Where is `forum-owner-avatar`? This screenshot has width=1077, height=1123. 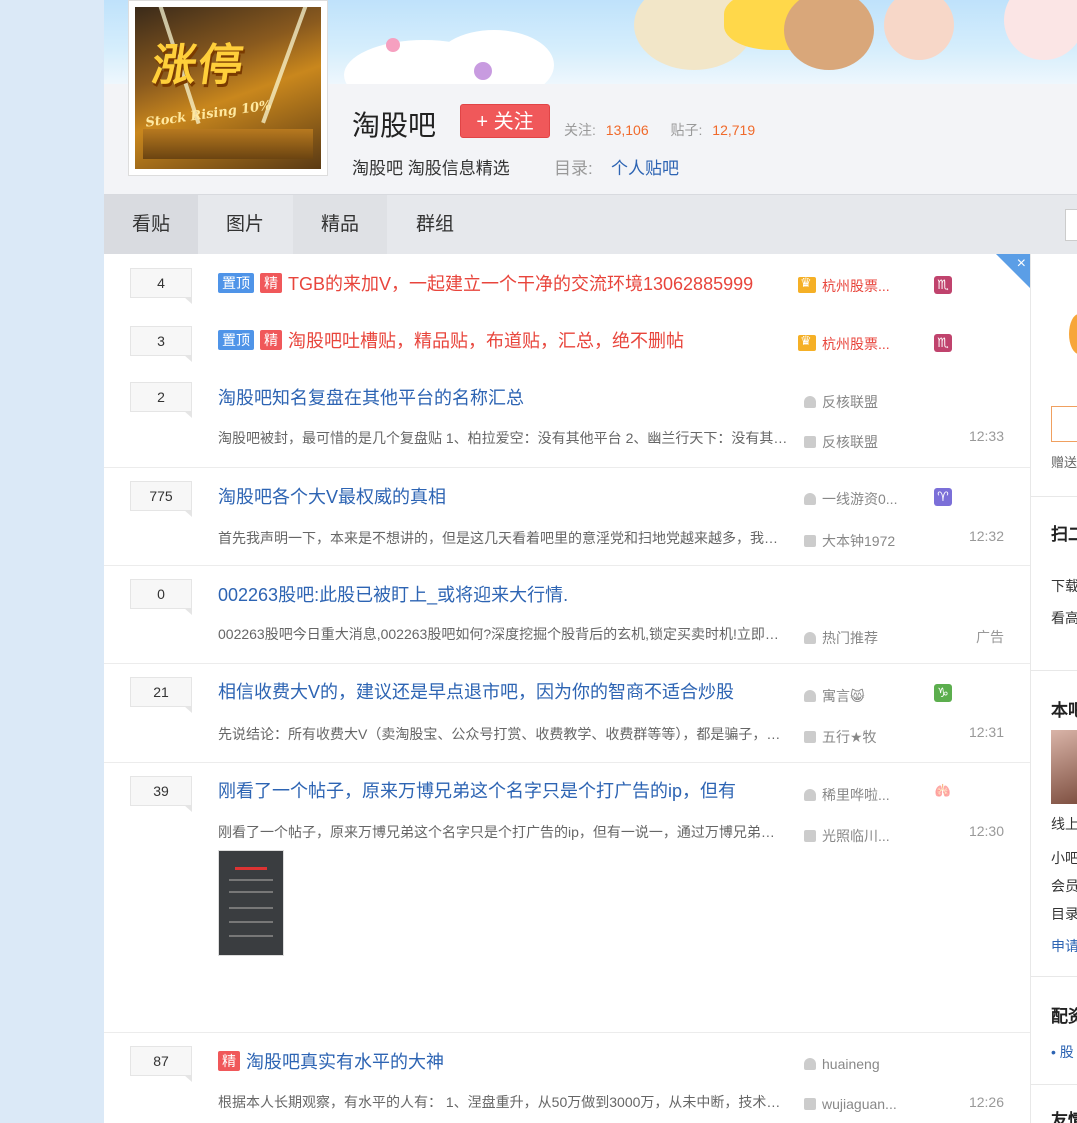
forum-owner-avatar is located at coordinates (1064, 767).